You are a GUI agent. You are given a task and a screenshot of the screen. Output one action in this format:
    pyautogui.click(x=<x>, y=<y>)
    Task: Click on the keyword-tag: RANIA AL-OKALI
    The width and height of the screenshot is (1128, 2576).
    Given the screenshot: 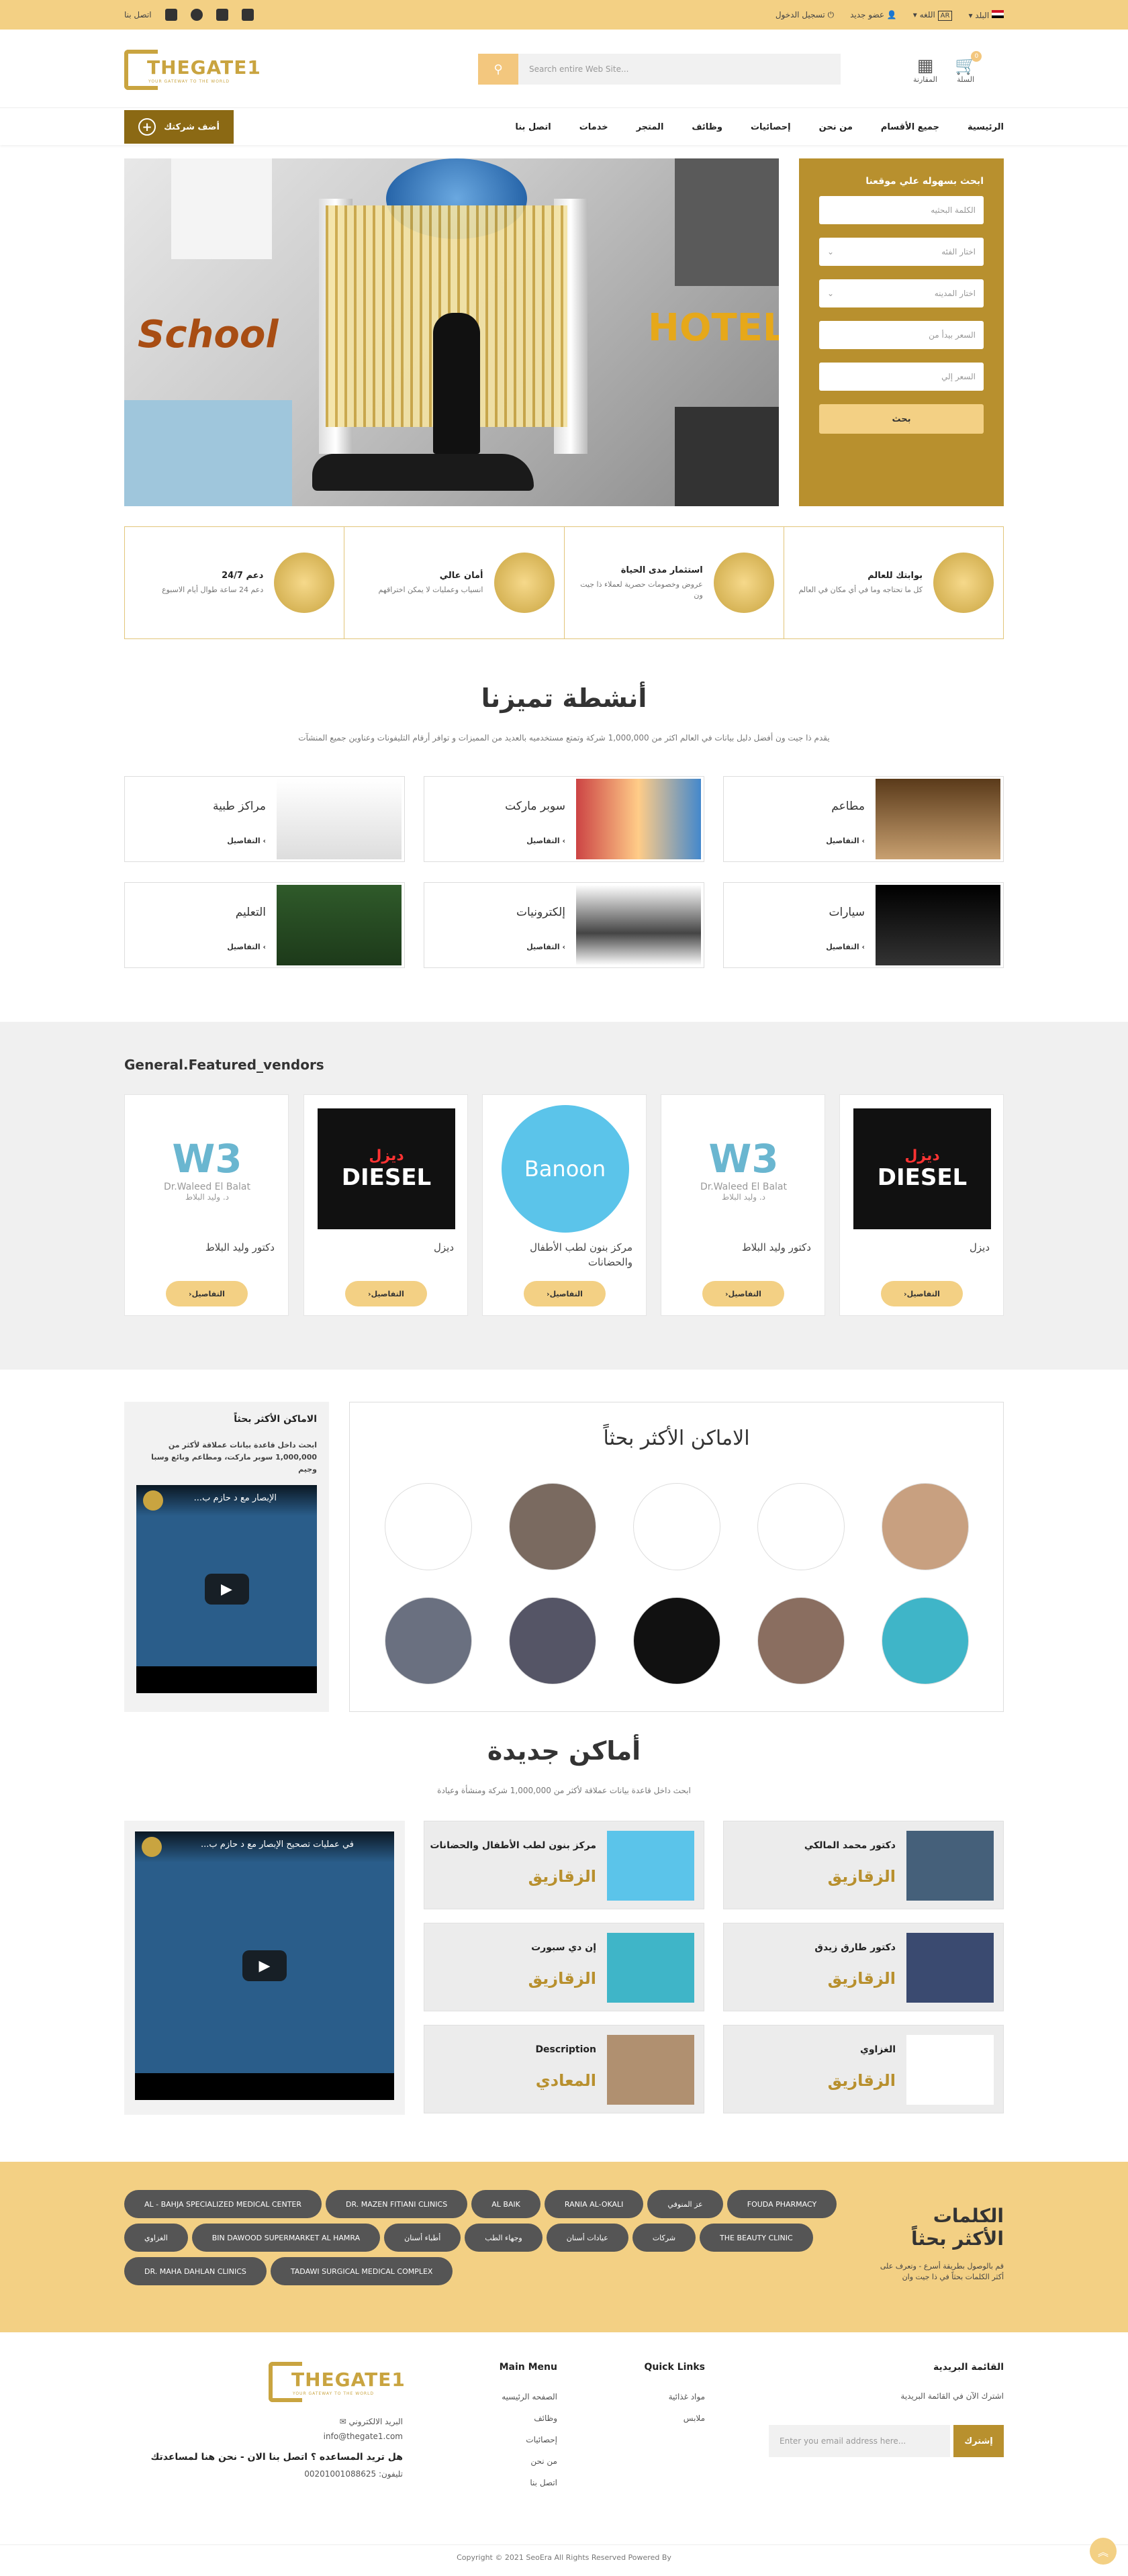 What is the action you would take?
    pyautogui.click(x=594, y=2204)
    